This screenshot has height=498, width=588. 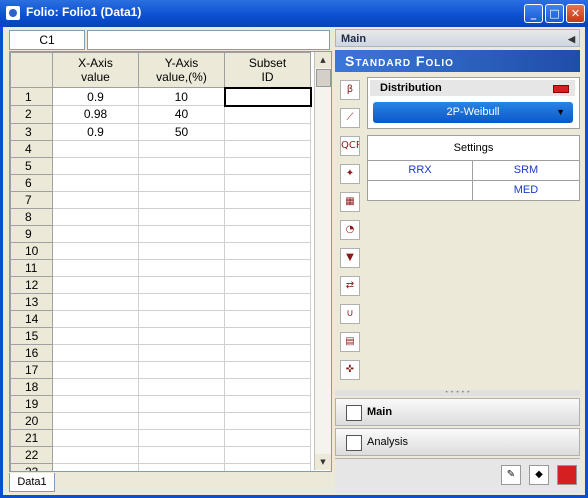 What do you see at coordinates (539, 475) in the screenshot?
I see `diamond-icon: ◆` at bounding box center [539, 475].